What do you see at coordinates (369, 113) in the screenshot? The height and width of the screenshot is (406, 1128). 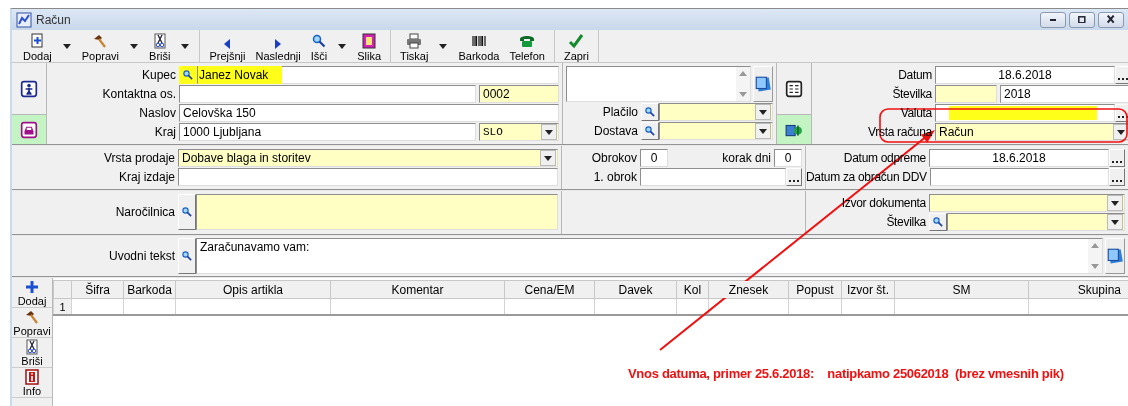 I see `text-field: Celovška 150` at bounding box center [369, 113].